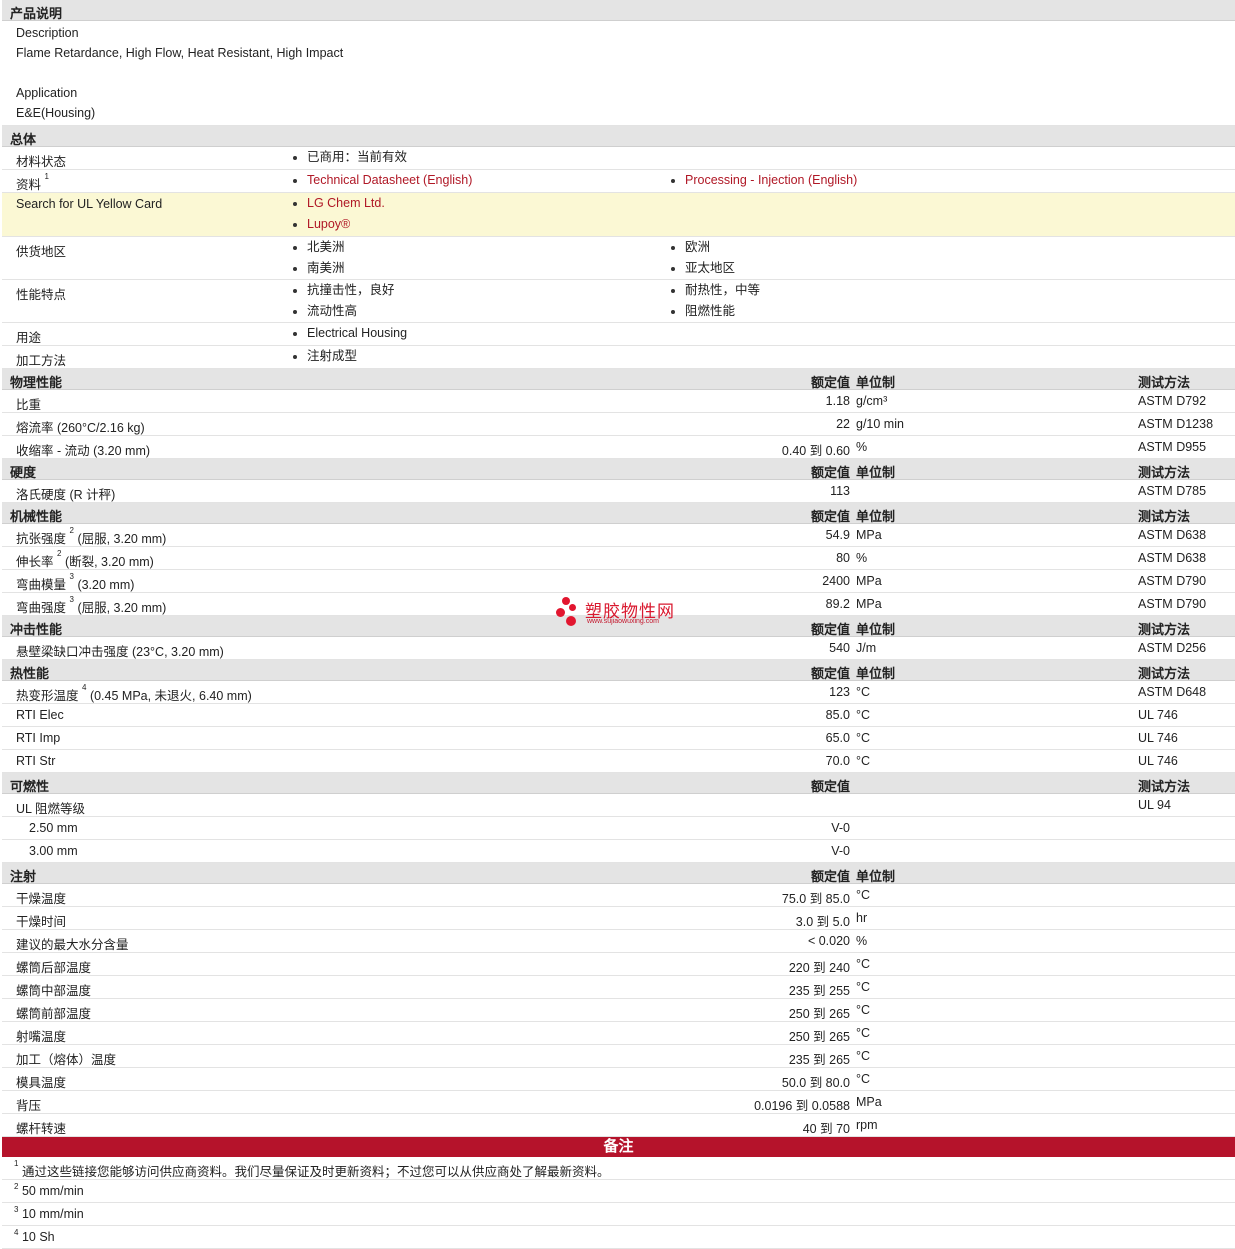 The image size is (1235, 1249). I want to click on watermark-logo: 塑胶物性网 www.sujiaowuxing.com, so click(625, 612).